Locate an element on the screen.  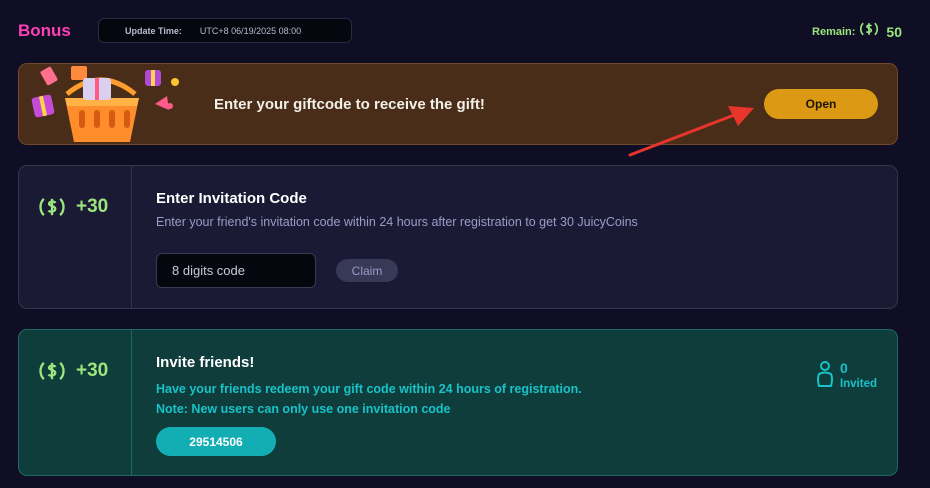
giftcode-prompt: Enter your giftcode to receive the gift! is located at coordinates (349, 104).